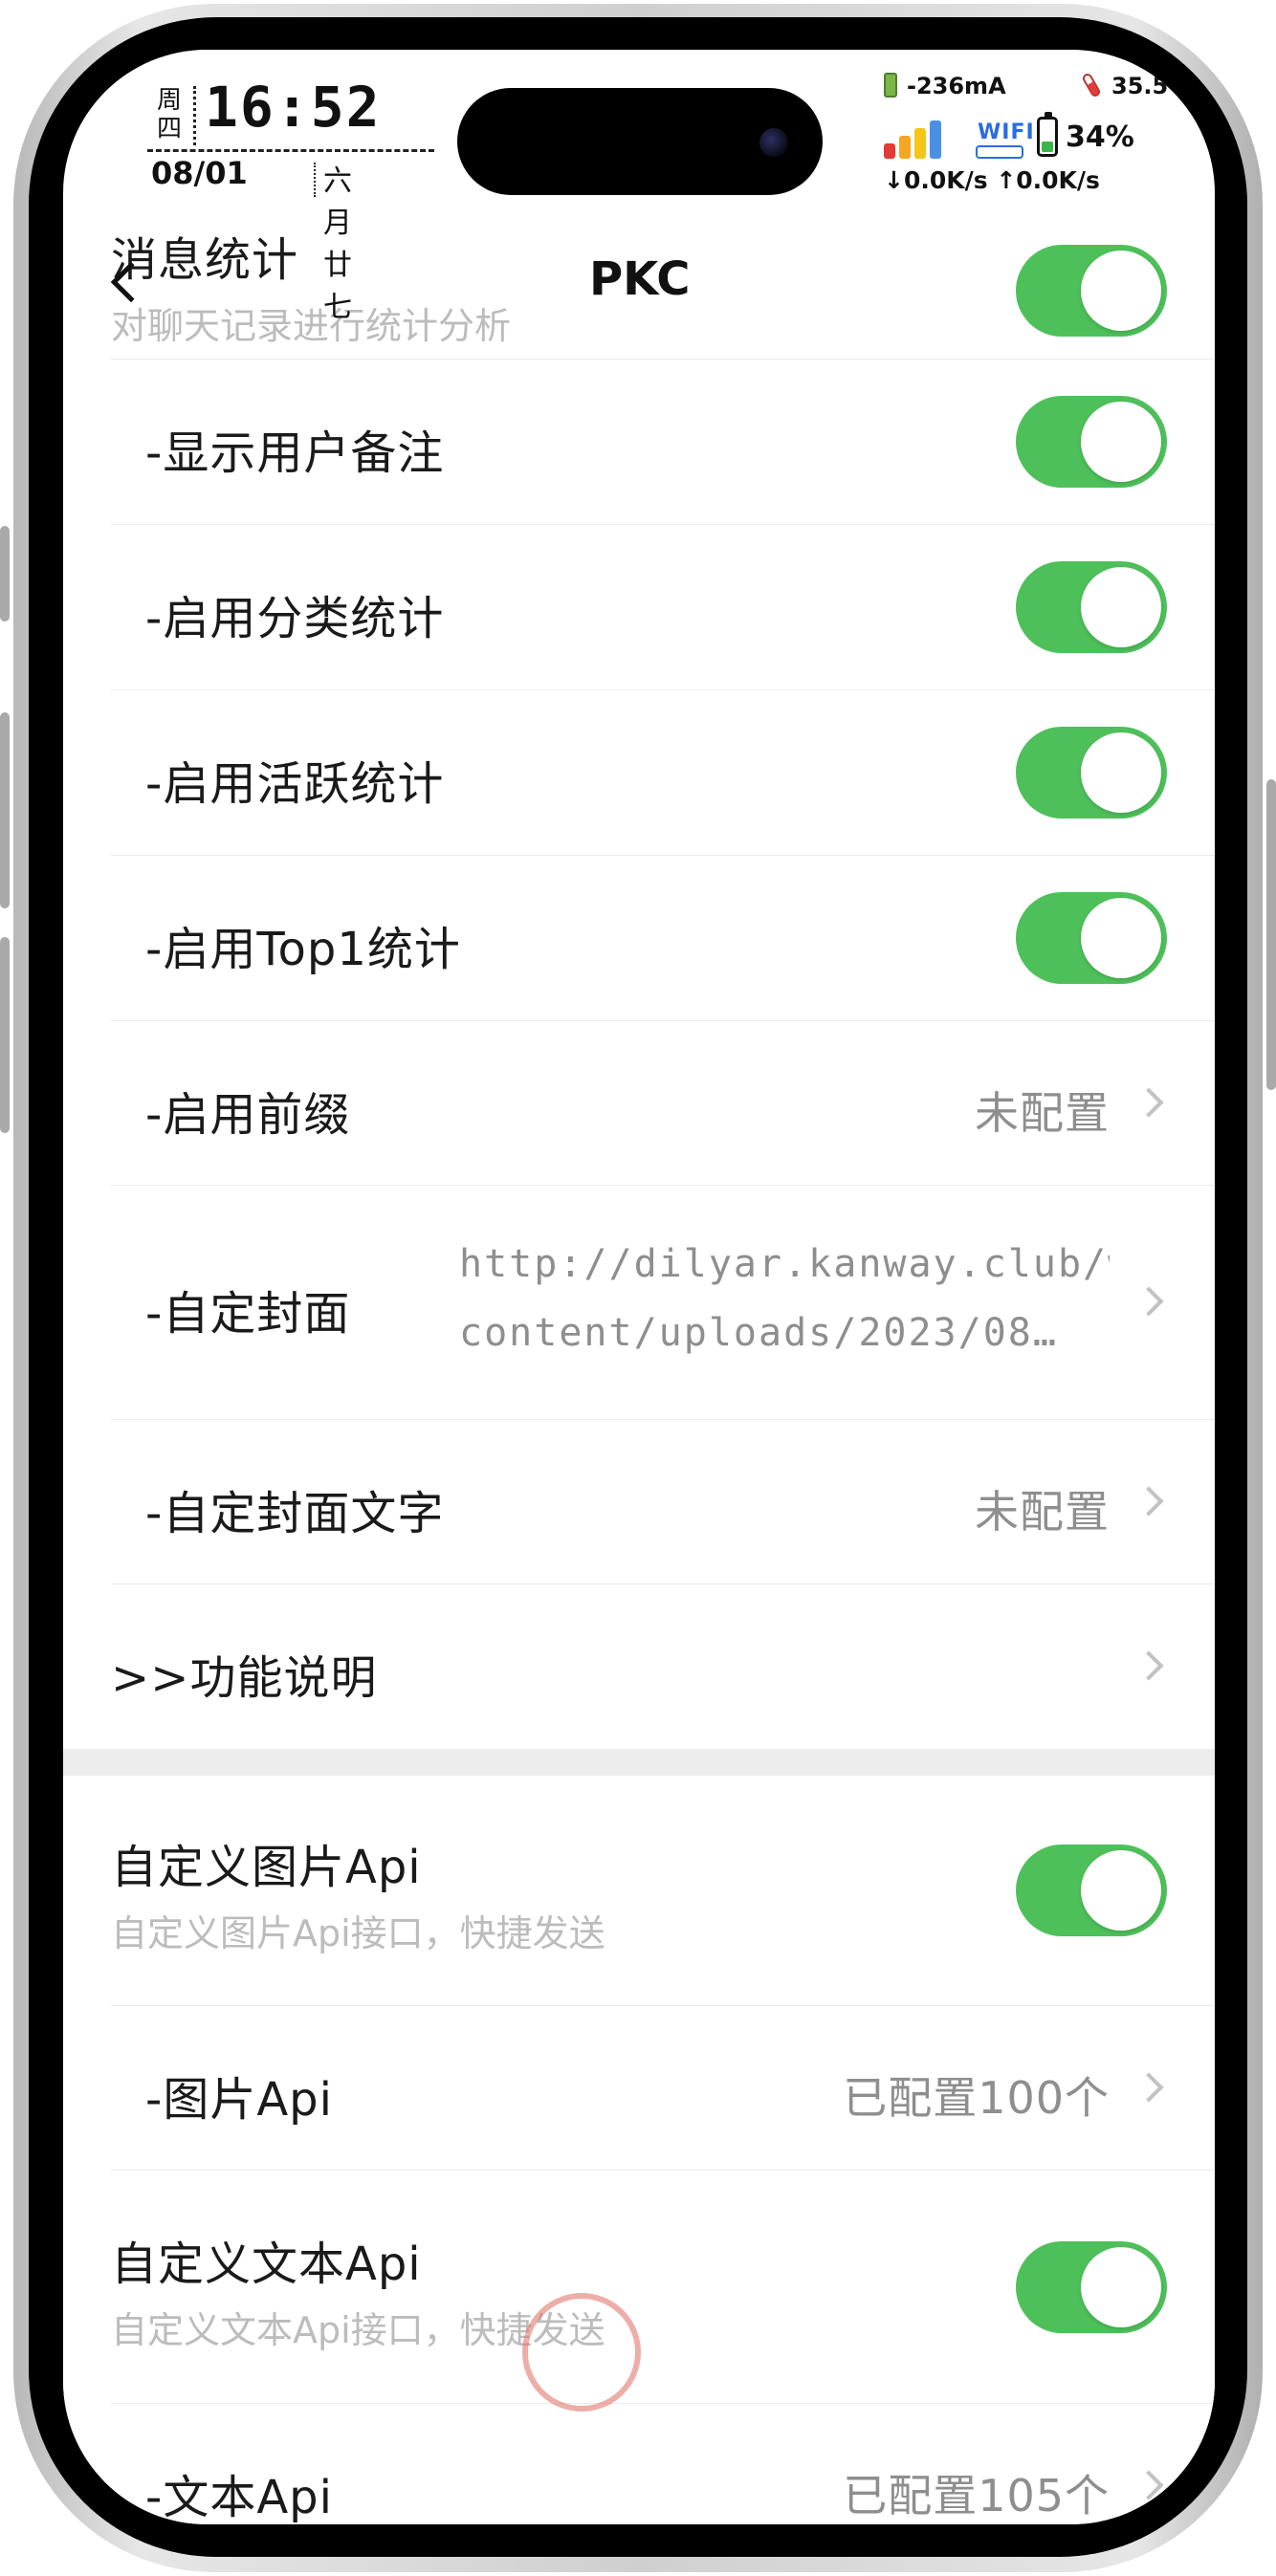 The height and width of the screenshot is (2576, 1276). Describe the element at coordinates (639, 2464) in the screenshot. I see `settings-row-text-api-list: -文本Api 已配置105个` at that location.